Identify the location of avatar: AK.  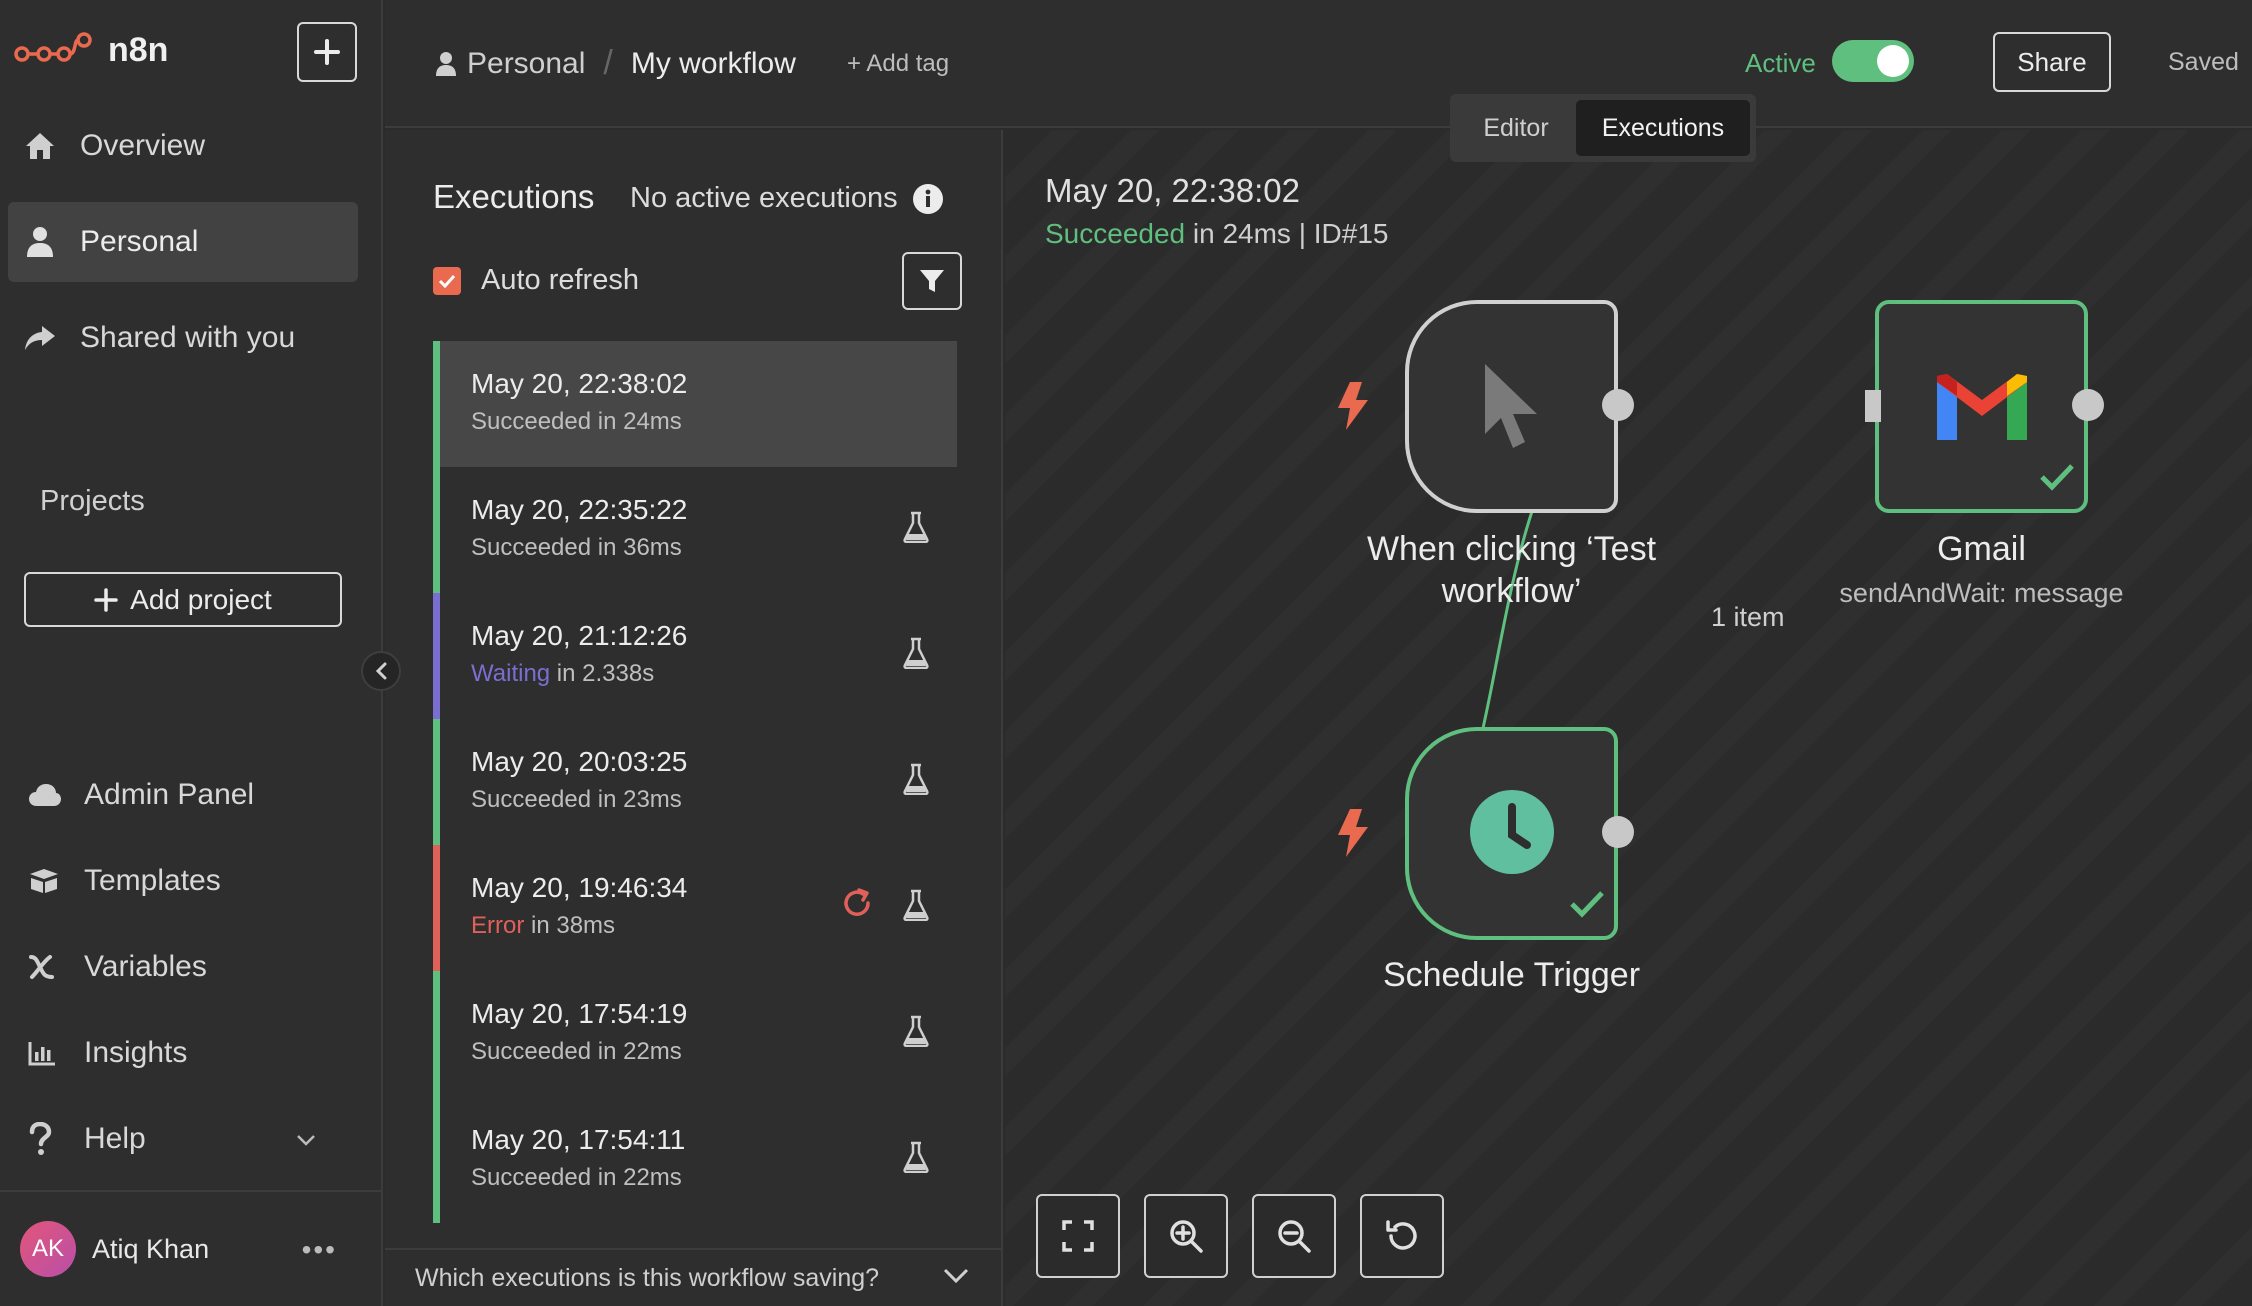
(48, 1249).